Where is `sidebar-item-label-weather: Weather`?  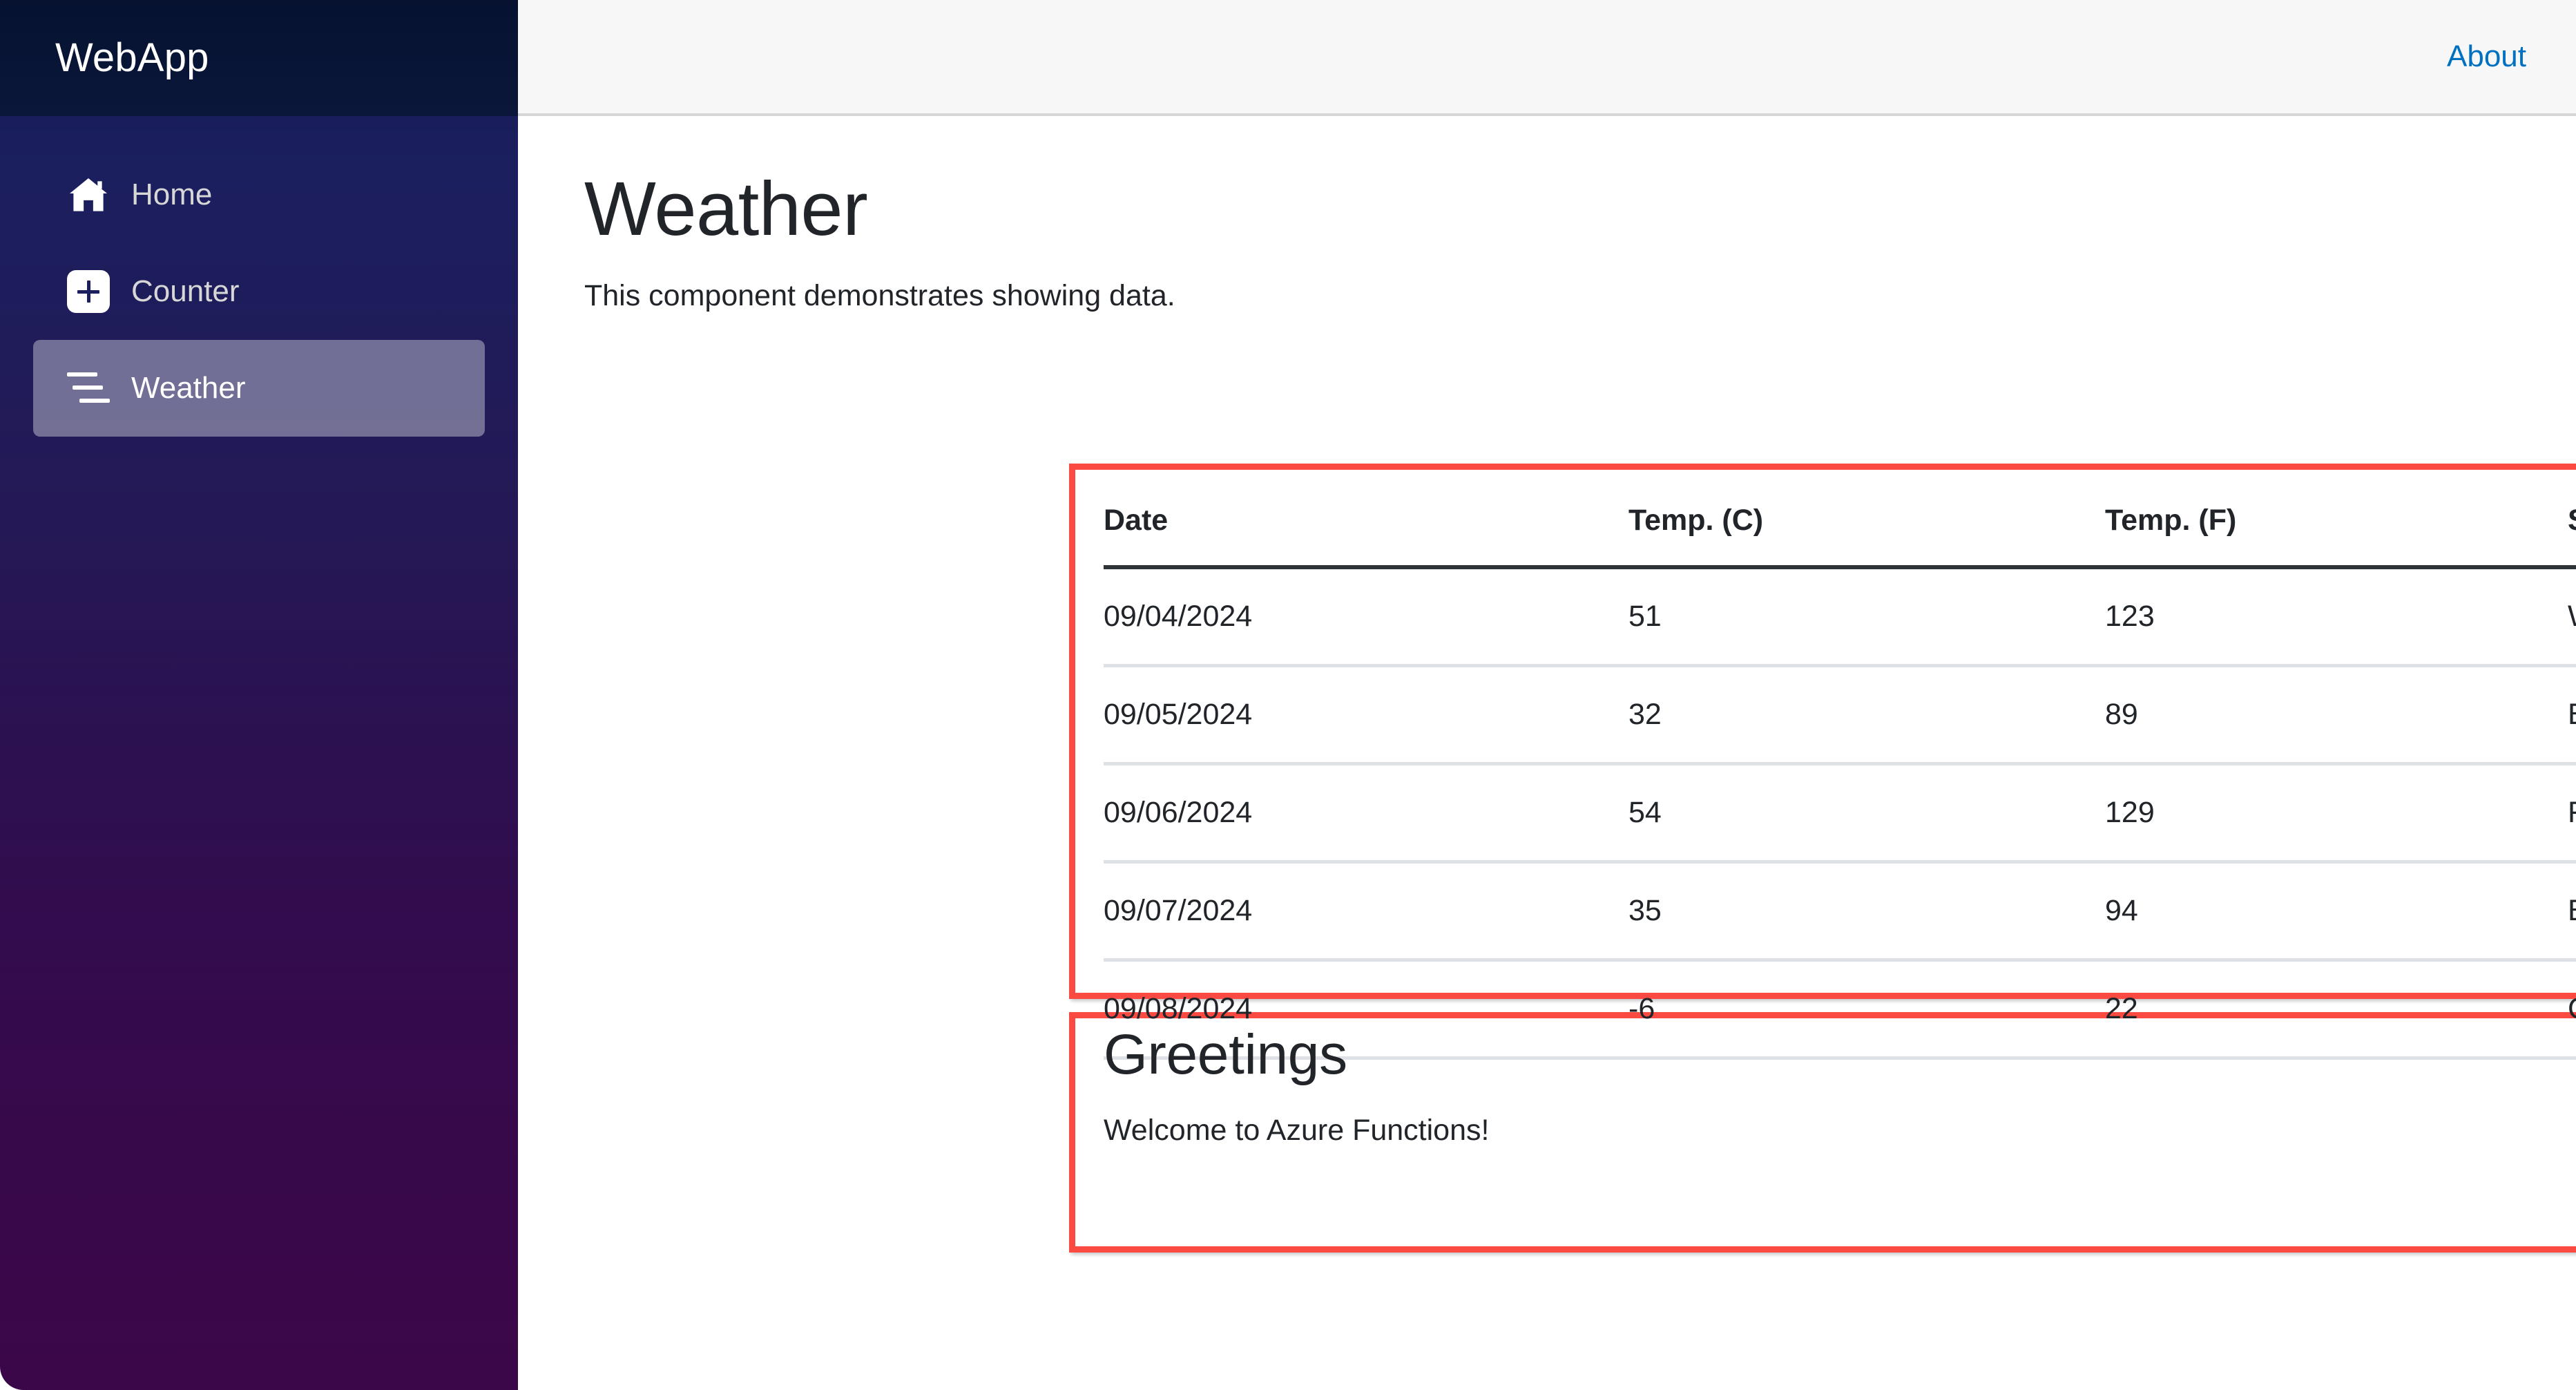 sidebar-item-label-weather: Weather is located at coordinates (188, 388).